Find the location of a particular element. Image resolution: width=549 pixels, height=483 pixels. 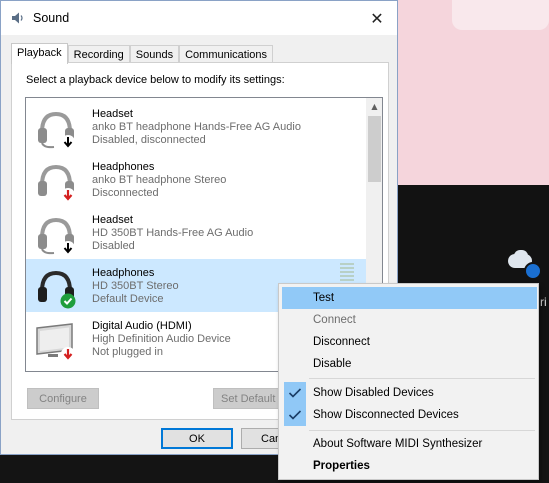

device-status: Disabled is located at coordinates (113, 246).